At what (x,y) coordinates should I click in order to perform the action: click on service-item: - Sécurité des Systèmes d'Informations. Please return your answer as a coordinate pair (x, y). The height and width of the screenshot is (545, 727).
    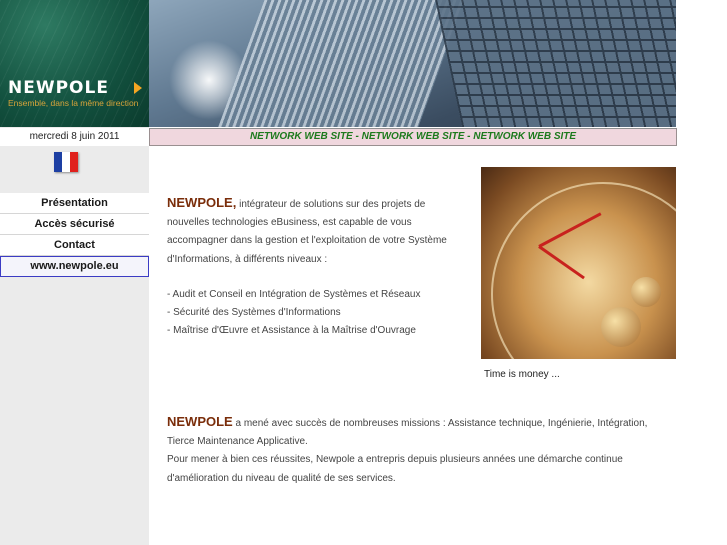
    Looking at the image, I should click on (254, 313).